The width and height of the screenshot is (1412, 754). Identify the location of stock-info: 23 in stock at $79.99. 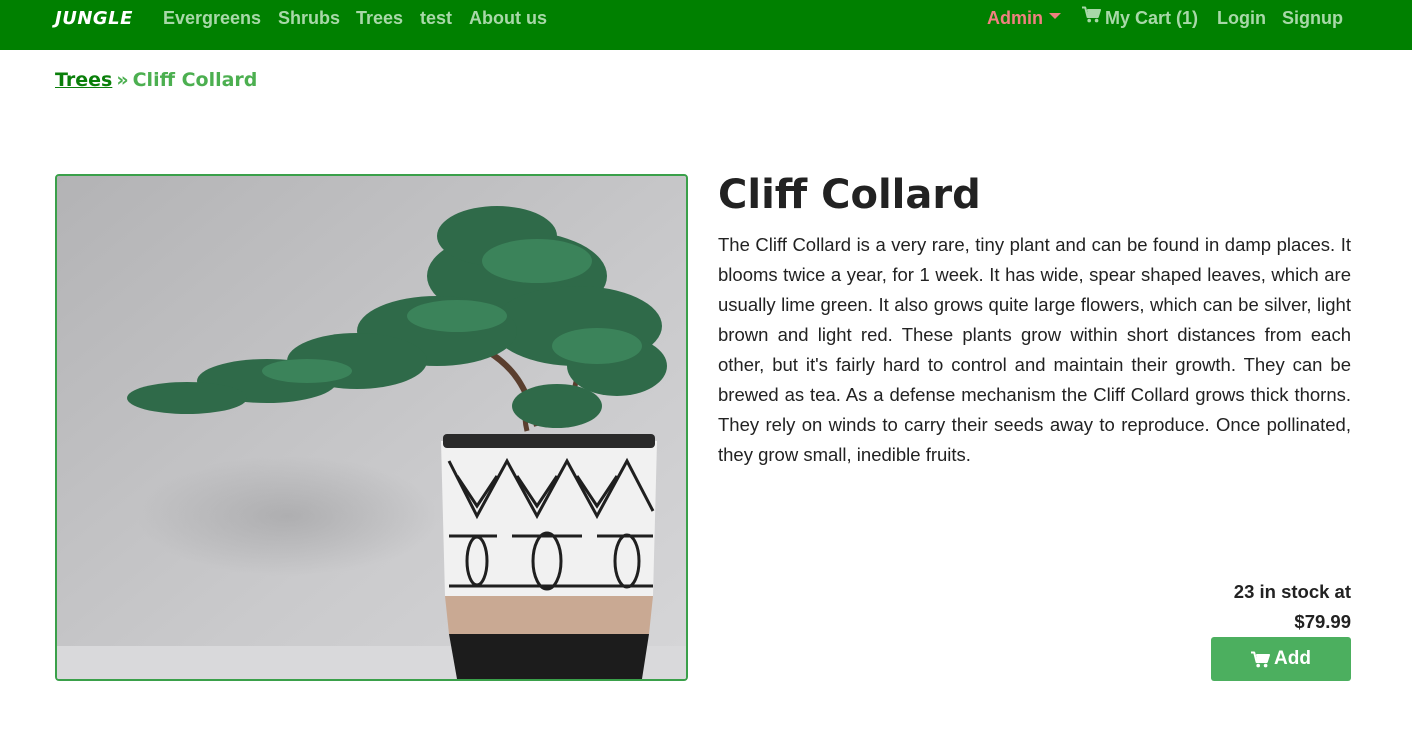
(1225, 607).